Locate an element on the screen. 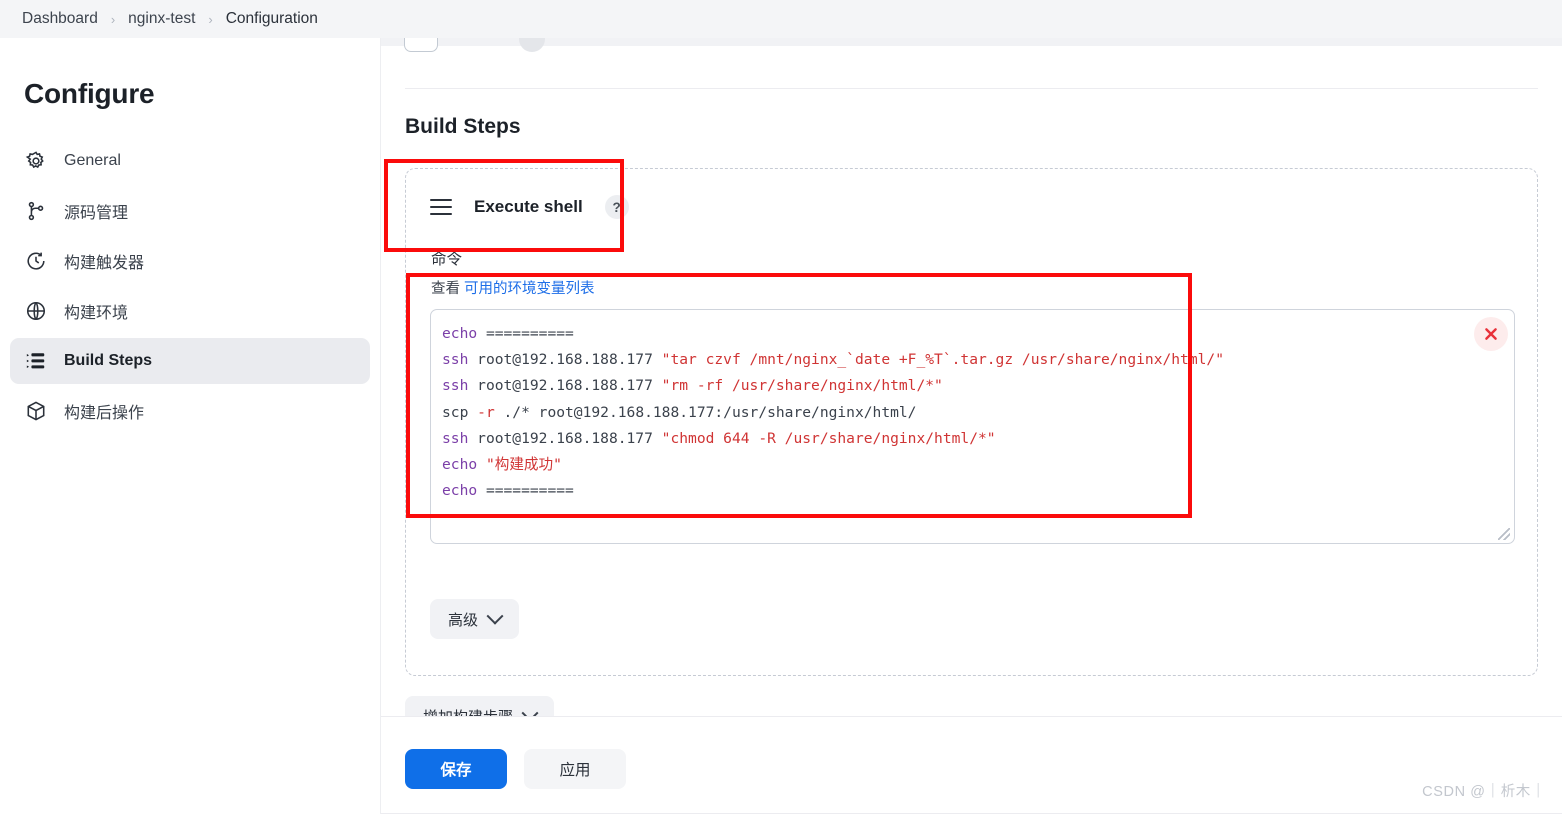 The width and height of the screenshot is (1562, 814). apply-button: 应用 is located at coordinates (575, 769).